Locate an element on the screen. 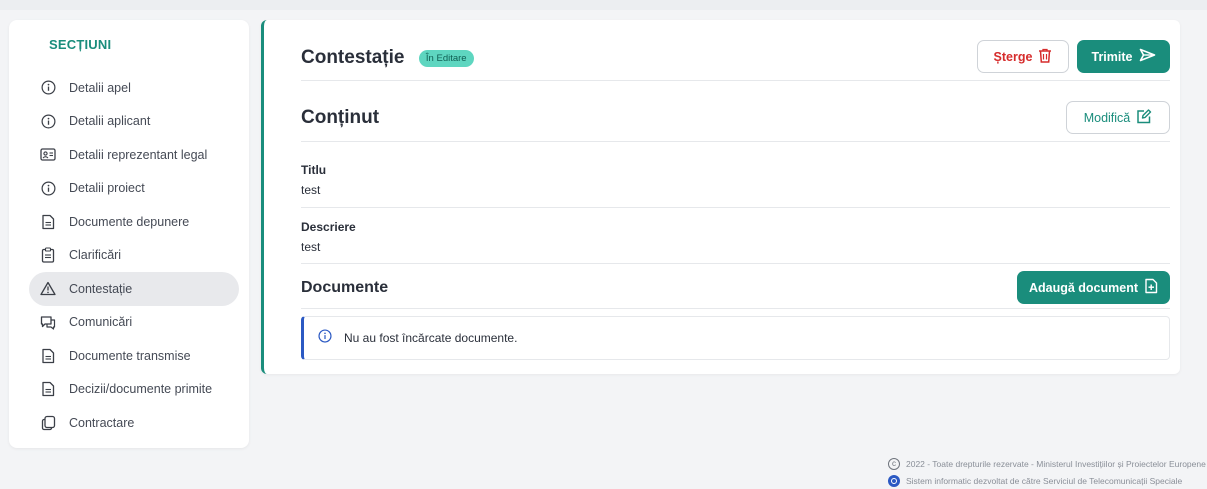 The height and width of the screenshot is (489, 1207). sidebar-item-label: Contractare is located at coordinates (102, 422).